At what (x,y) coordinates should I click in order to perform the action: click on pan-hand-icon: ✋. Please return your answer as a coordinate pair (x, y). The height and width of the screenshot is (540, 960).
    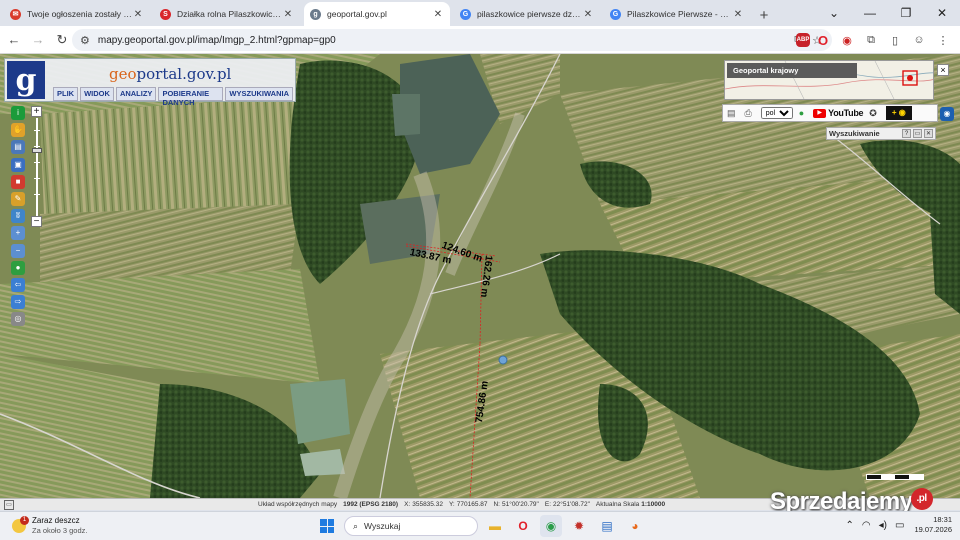
    Looking at the image, I should click on (18, 130).